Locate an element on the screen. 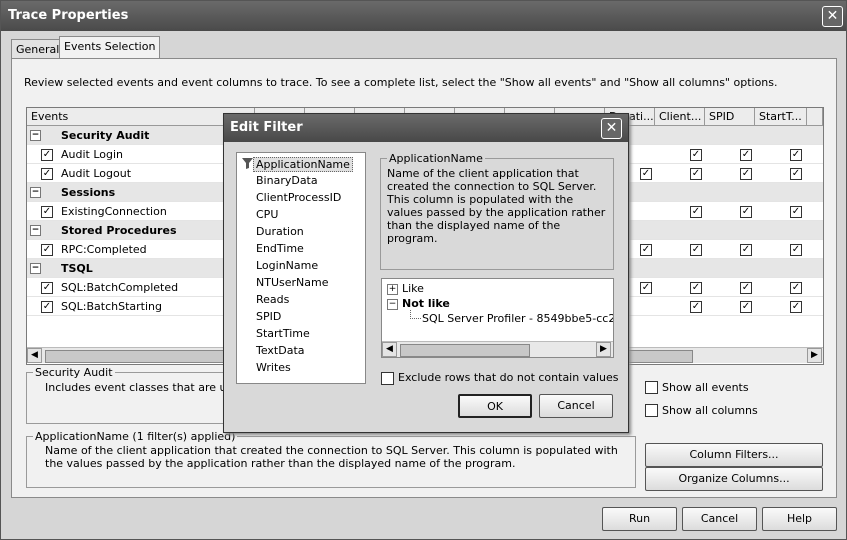 This screenshot has width=847, height=540. filter-column-item: Duration is located at coordinates (280, 231).